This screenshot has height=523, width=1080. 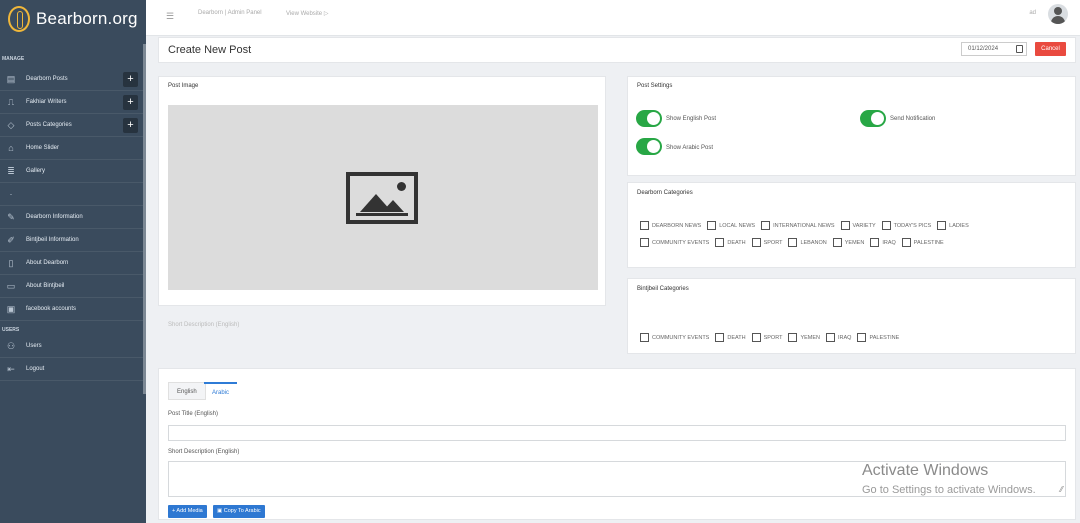 I want to click on sidebar-scrollbar, so click(x=144, y=219).